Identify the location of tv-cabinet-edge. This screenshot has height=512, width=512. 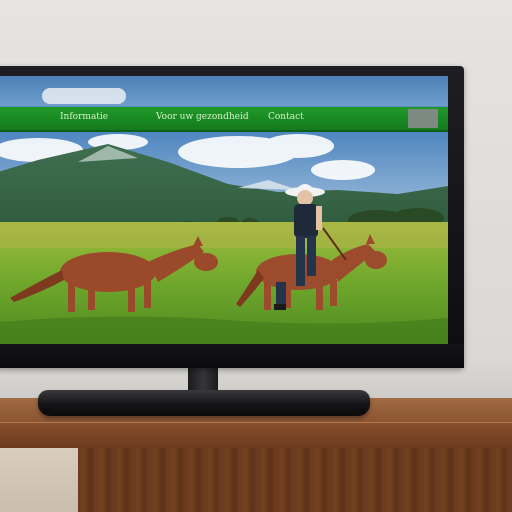
(256, 435).